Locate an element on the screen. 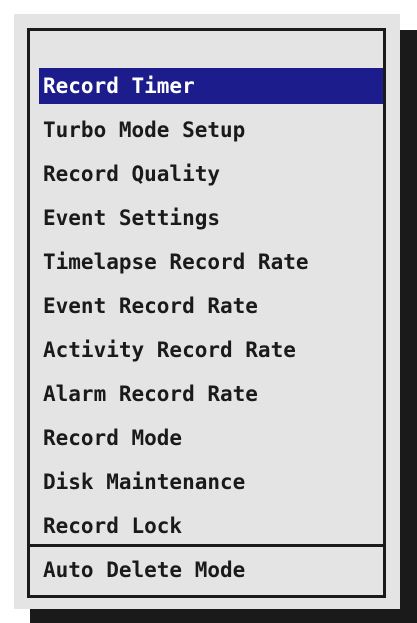 This screenshot has width=417, height=623. menu-item-record-lock: Record Lock is located at coordinates (110, 526).